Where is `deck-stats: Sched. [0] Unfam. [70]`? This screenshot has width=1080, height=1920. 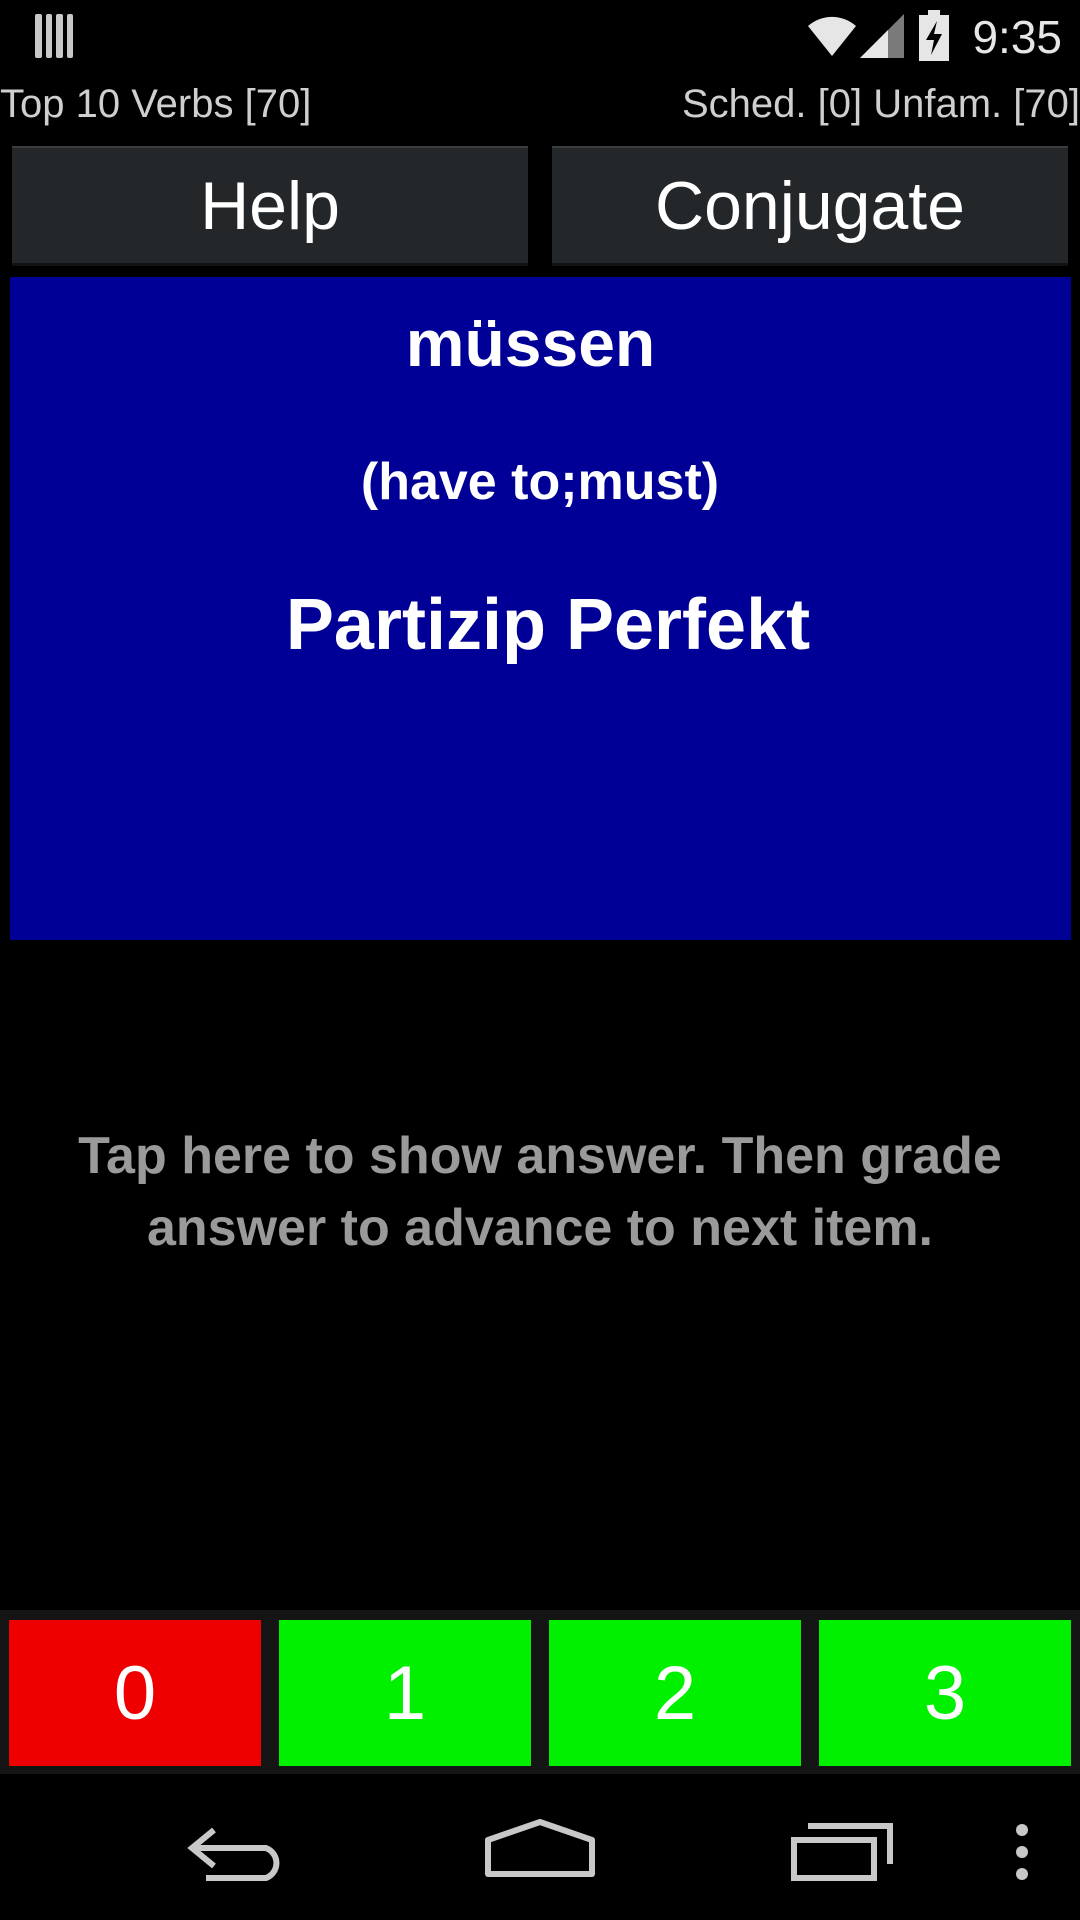
deck-stats: Sched. [0] Unfam. [70] is located at coordinates (881, 104).